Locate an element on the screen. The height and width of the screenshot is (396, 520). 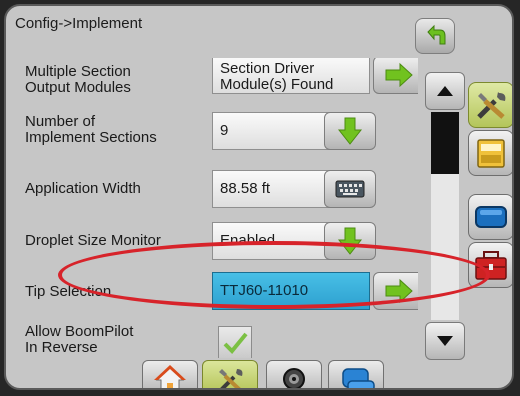
toolbox-icon is located at coordinates (491, 265).